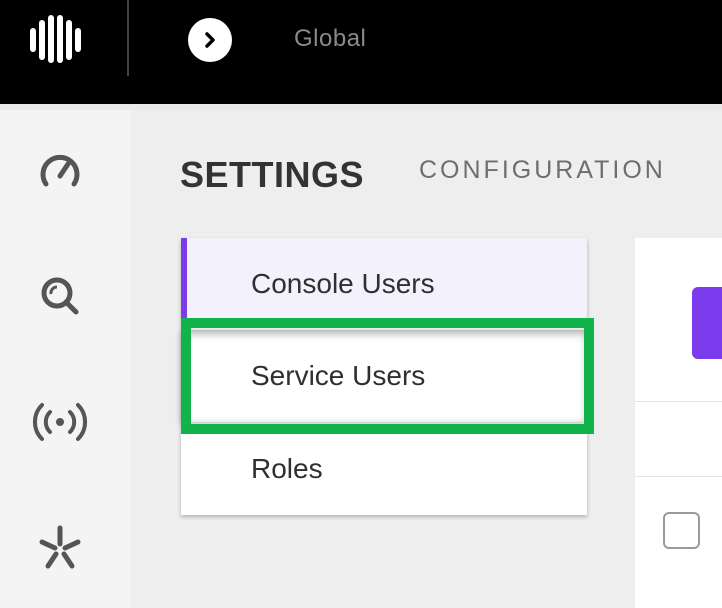 Image resolution: width=722 pixels, height=608 pixels. Describe the element at coordinates (678, 423) in the screenshot. I see `users-table-panel` at that location.